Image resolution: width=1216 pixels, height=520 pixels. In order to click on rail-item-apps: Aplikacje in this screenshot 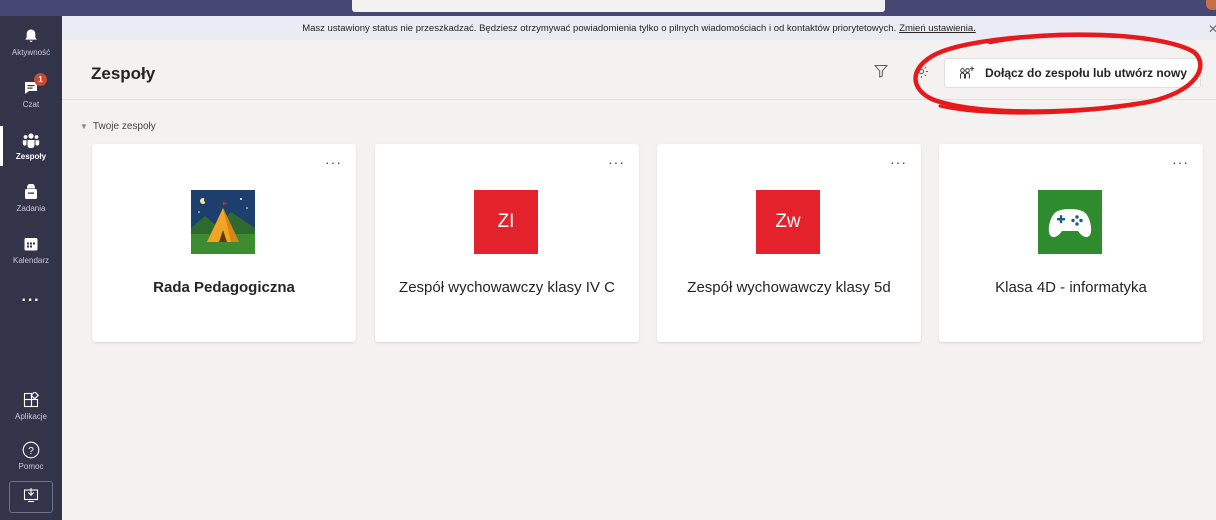, I will do `click(31, 406)`.